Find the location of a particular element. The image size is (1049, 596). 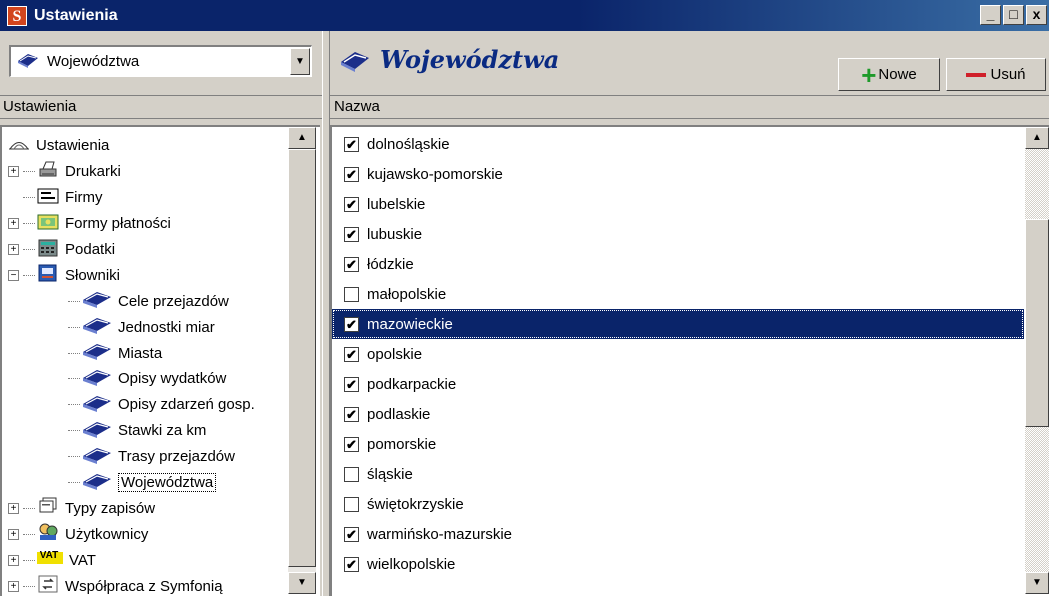

list-item: śląskie is located at coordinates (678, 474).